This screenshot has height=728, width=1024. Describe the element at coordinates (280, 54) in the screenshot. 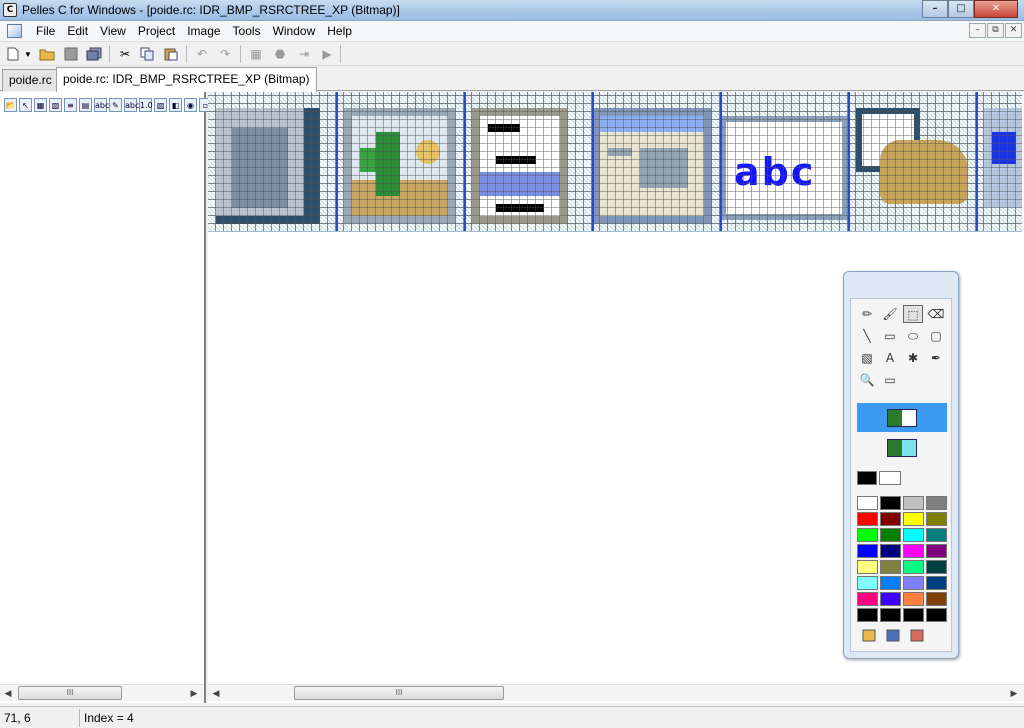

I see `stop-icon: ⬣` at that location.